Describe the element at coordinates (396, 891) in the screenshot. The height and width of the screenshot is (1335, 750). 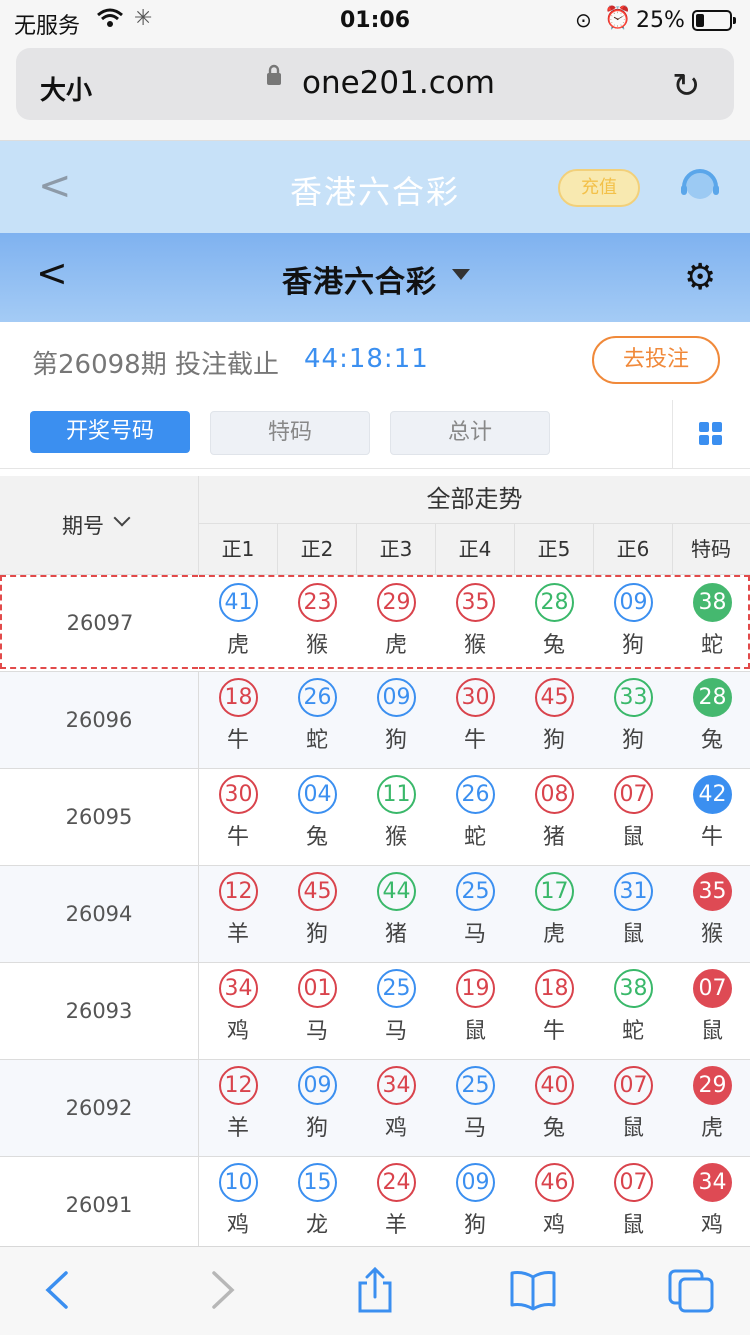
I see `number-ball: 44` at that location.